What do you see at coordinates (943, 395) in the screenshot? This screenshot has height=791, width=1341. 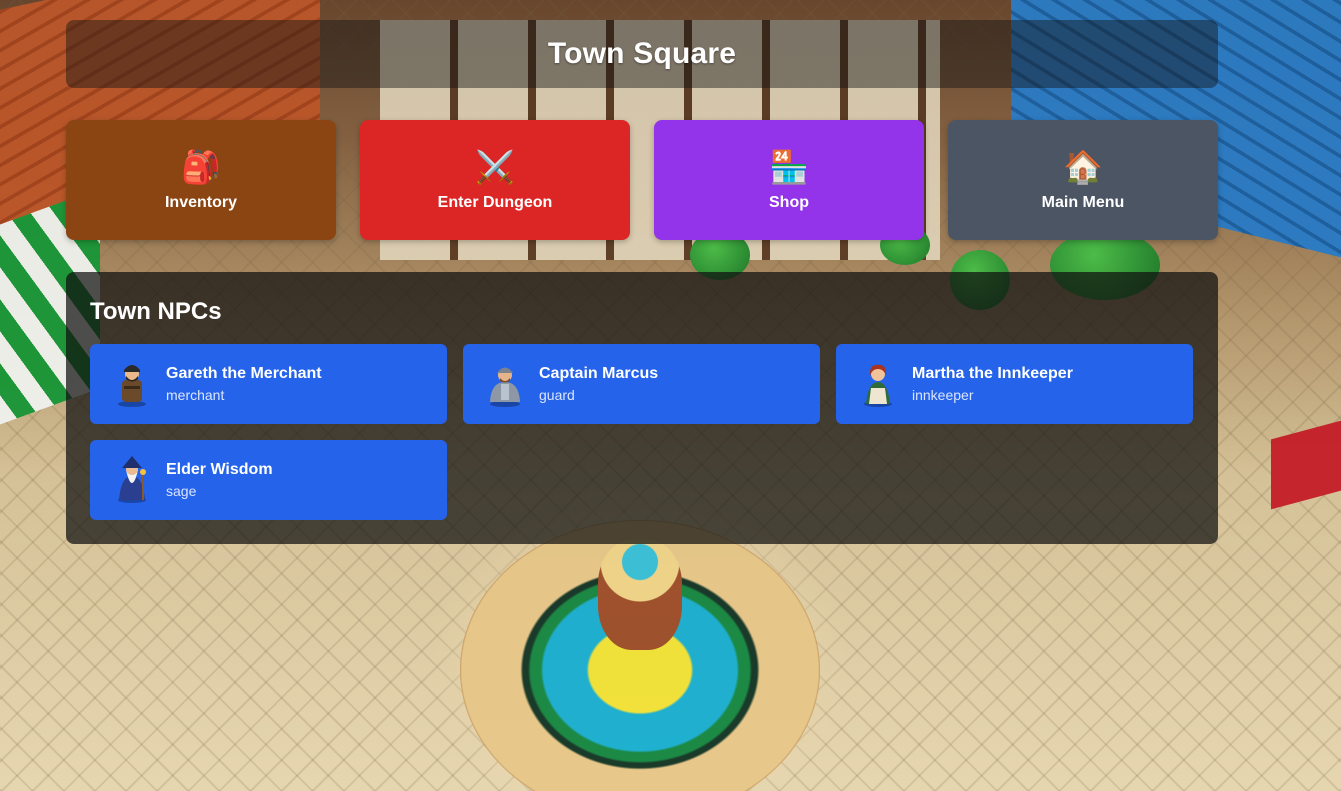 I see `npc-role: innkeeper` at bounding box center [943, 395].